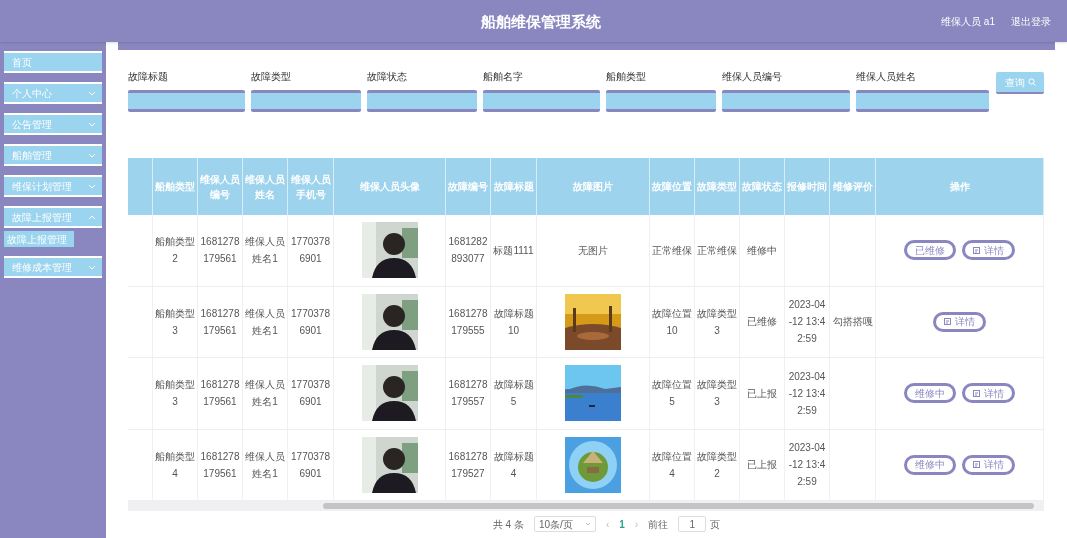 The height and width of the screenshot is (538, 1067). I want to click on scrollbar, so click(586, 506).